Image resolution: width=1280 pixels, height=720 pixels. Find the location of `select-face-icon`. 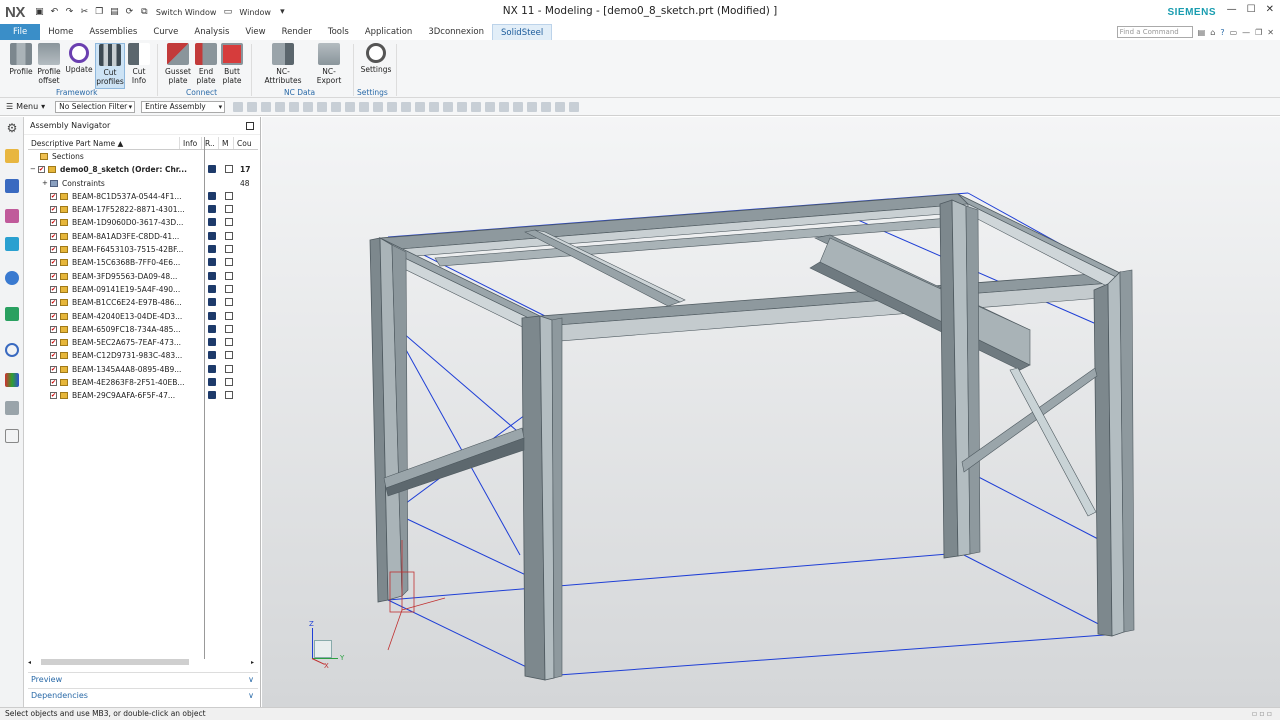

select-face-icon is located at coordinates (294, 106).